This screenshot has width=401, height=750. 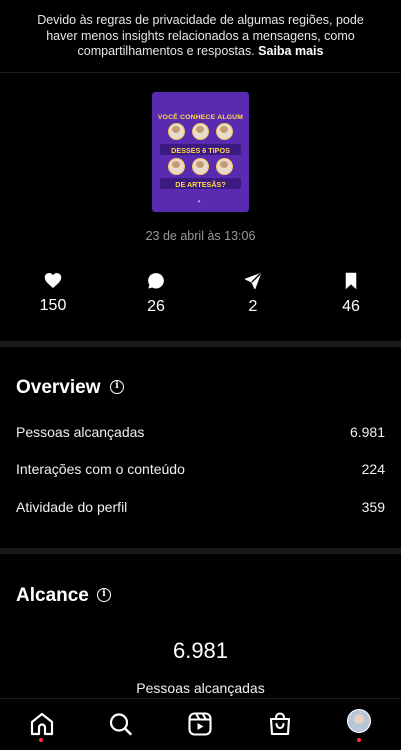 What do you see at coordinates (53, 280) in the screenshot?
I see `heart-icon` at bounding box center [53, 280].